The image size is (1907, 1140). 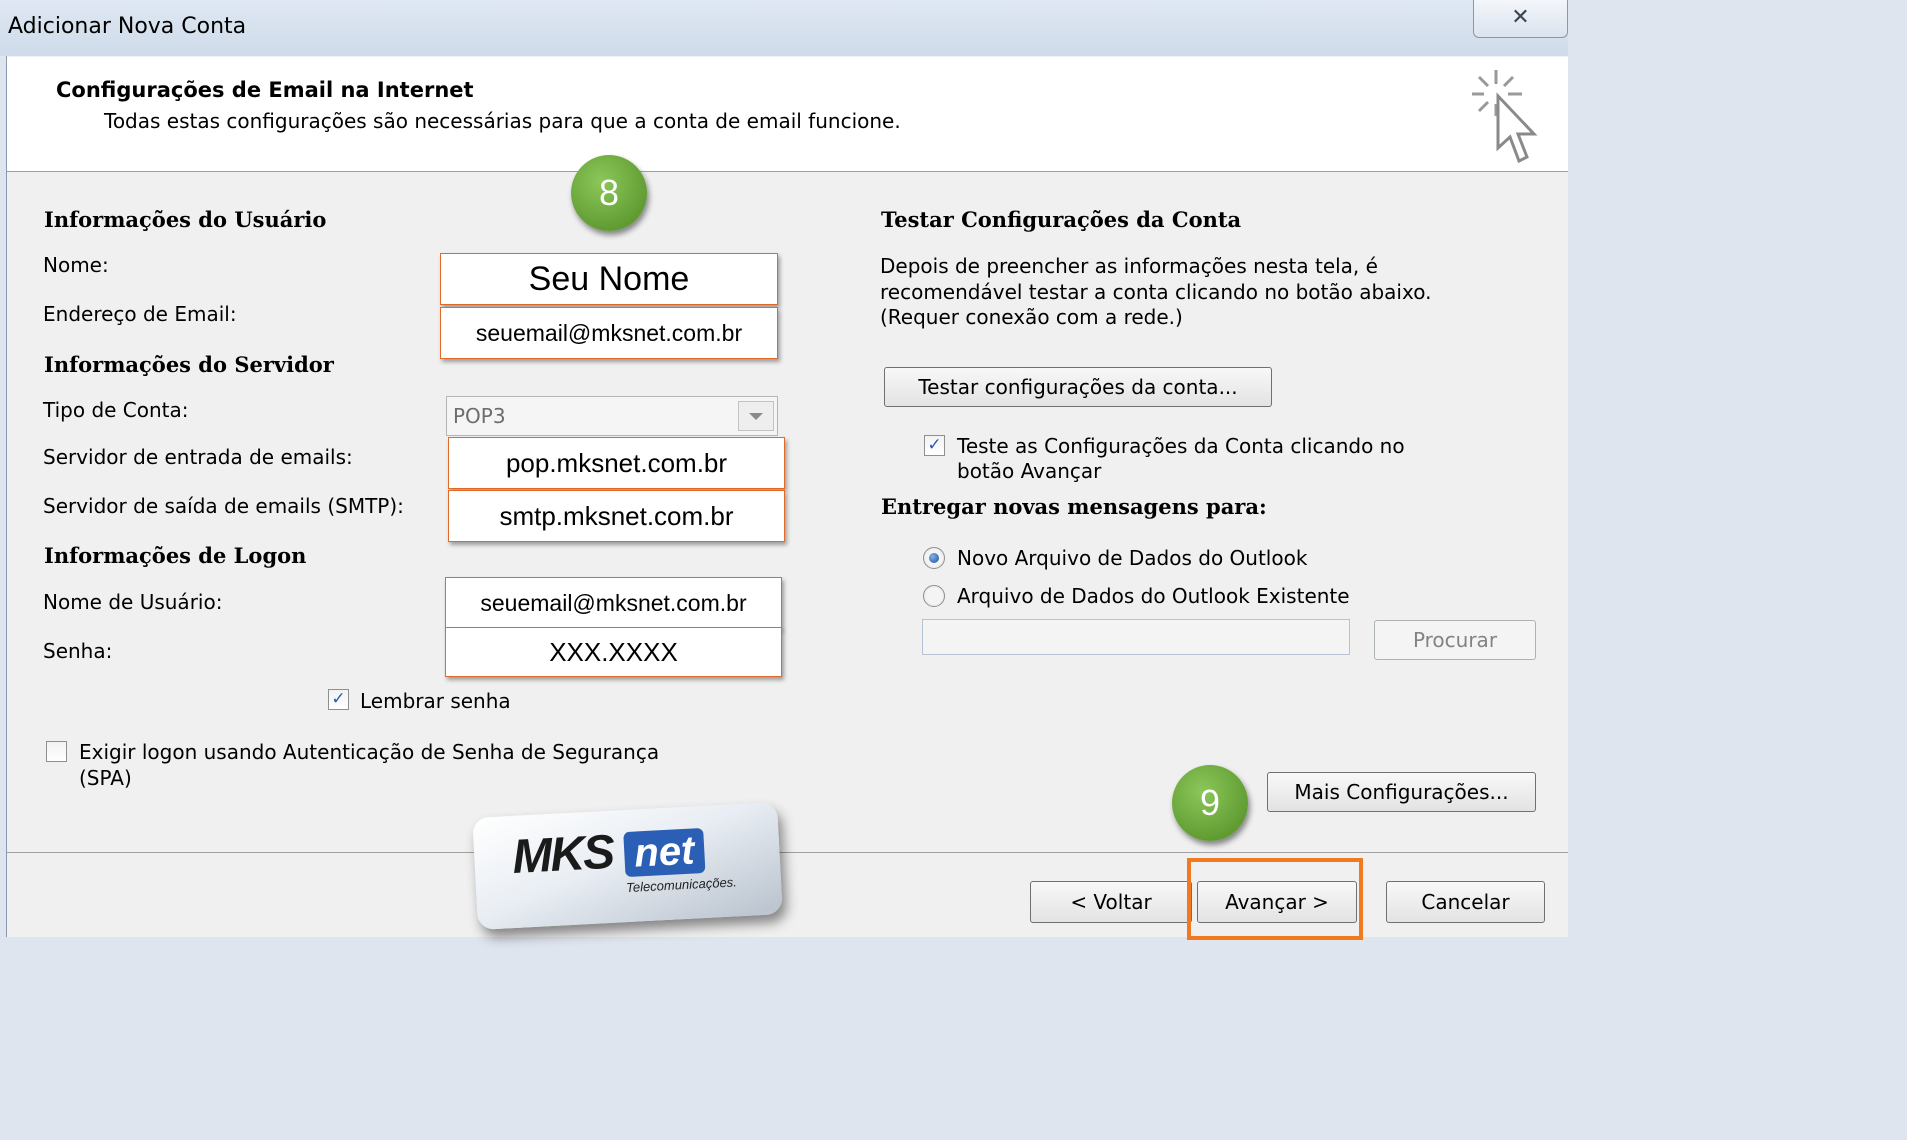 I want to click on server-info-heading: Informações do Servidor, so click(x=189, y=364).